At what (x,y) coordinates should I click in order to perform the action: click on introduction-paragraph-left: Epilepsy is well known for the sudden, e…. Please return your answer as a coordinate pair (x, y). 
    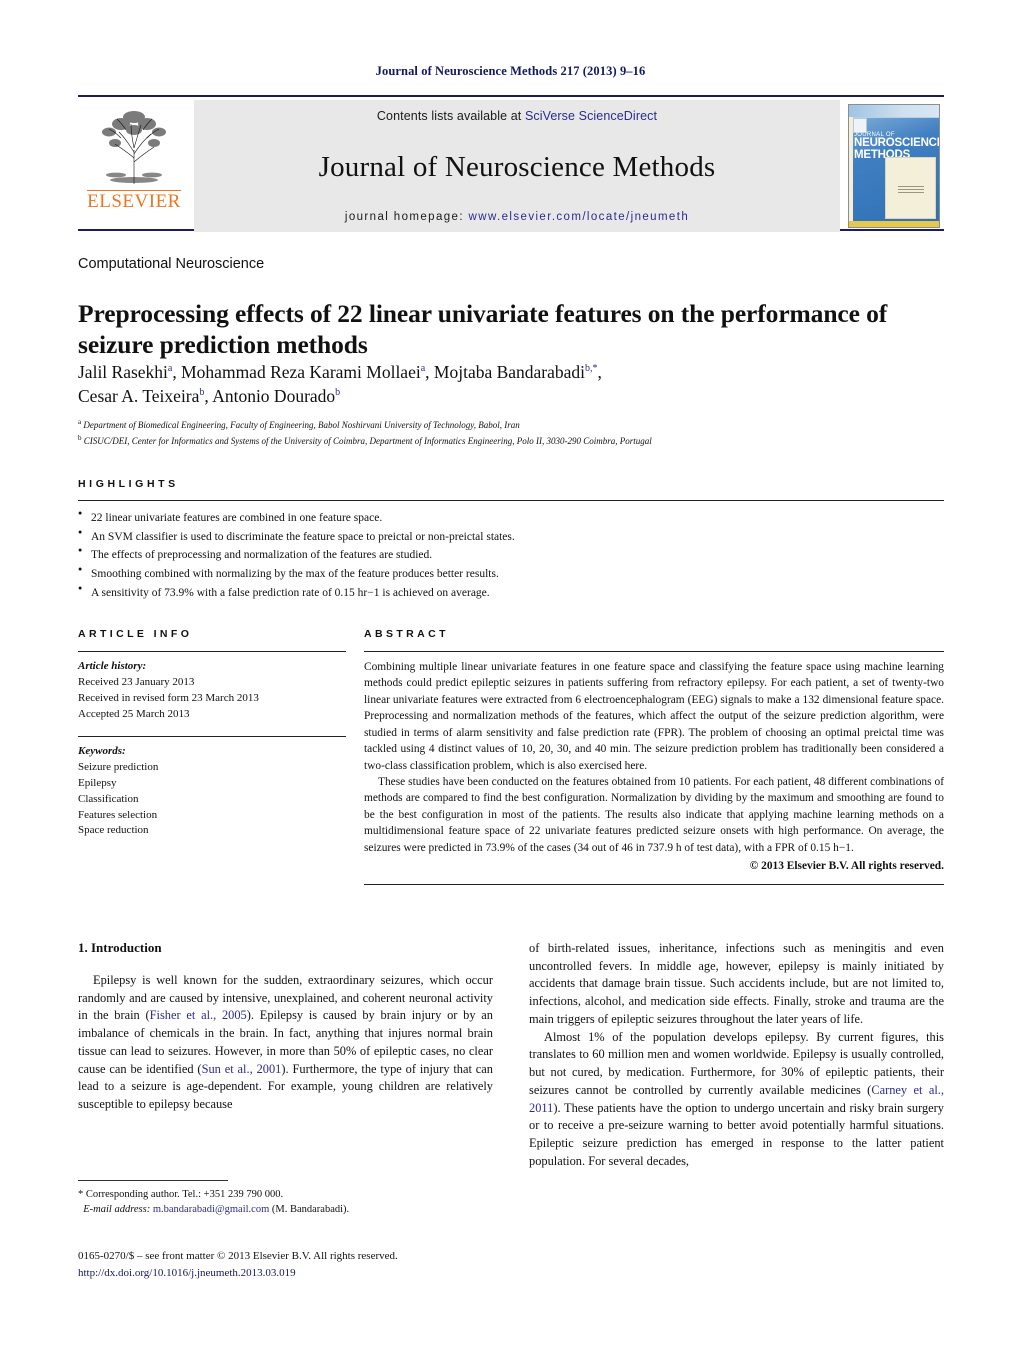
    Looking at the image, I should click on (285, 1043).